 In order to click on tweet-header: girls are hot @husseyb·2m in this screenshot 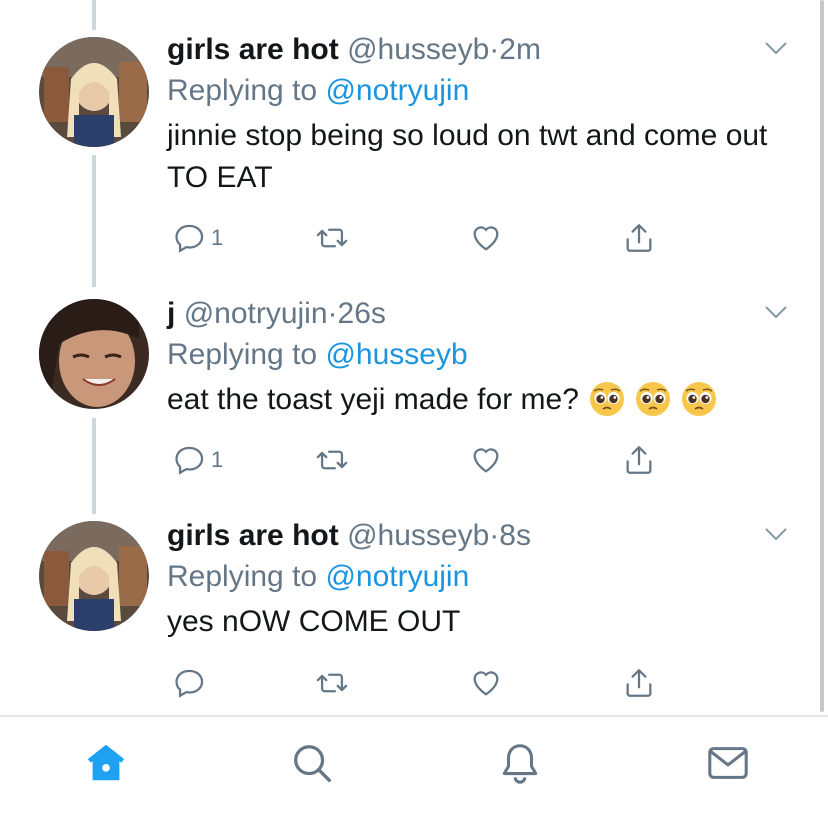, I will do `click(354, 50)`.